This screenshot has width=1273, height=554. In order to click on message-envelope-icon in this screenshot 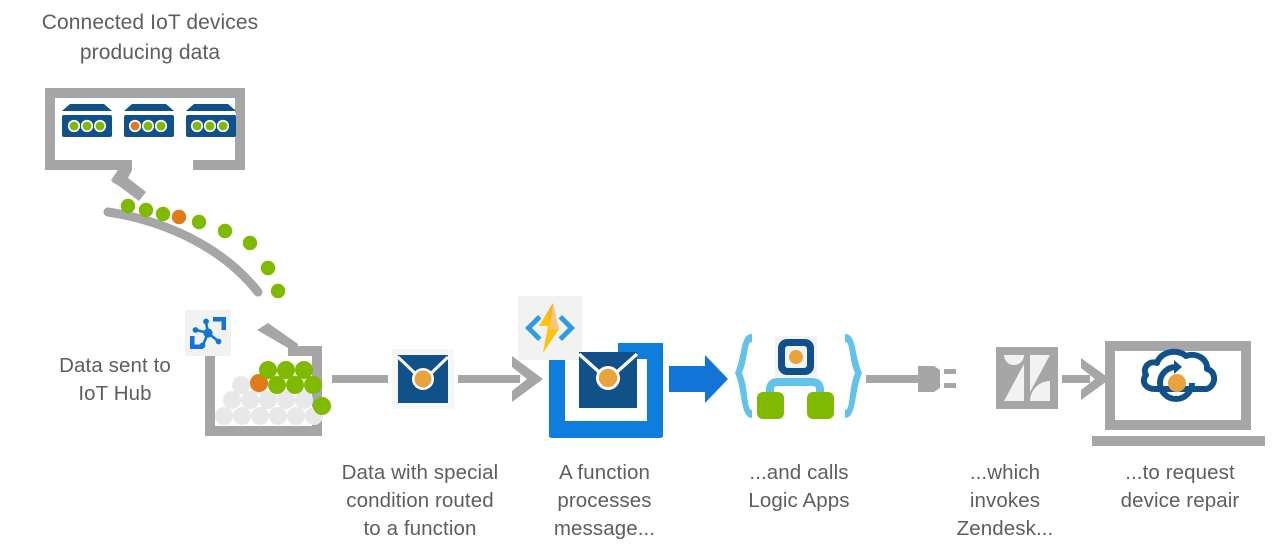, I will do `click(423, 379)`.